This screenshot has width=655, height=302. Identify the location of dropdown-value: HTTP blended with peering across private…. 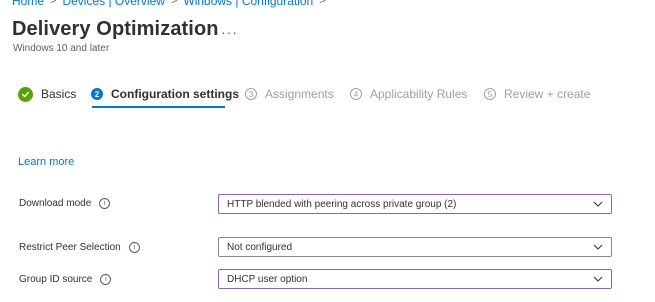
(342, 204).